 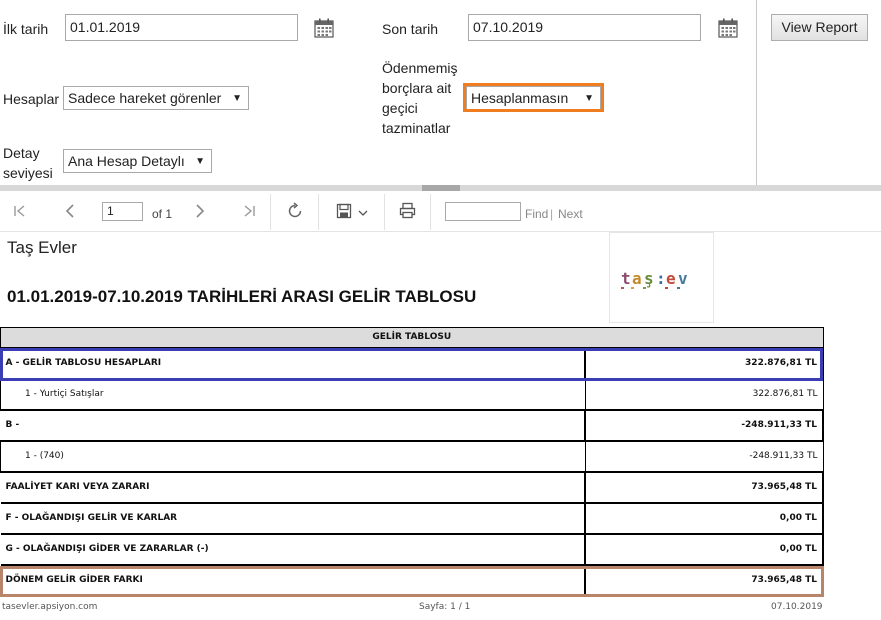 I want to click on accounts-label: Hesaplar, so click(x=31, y=99).